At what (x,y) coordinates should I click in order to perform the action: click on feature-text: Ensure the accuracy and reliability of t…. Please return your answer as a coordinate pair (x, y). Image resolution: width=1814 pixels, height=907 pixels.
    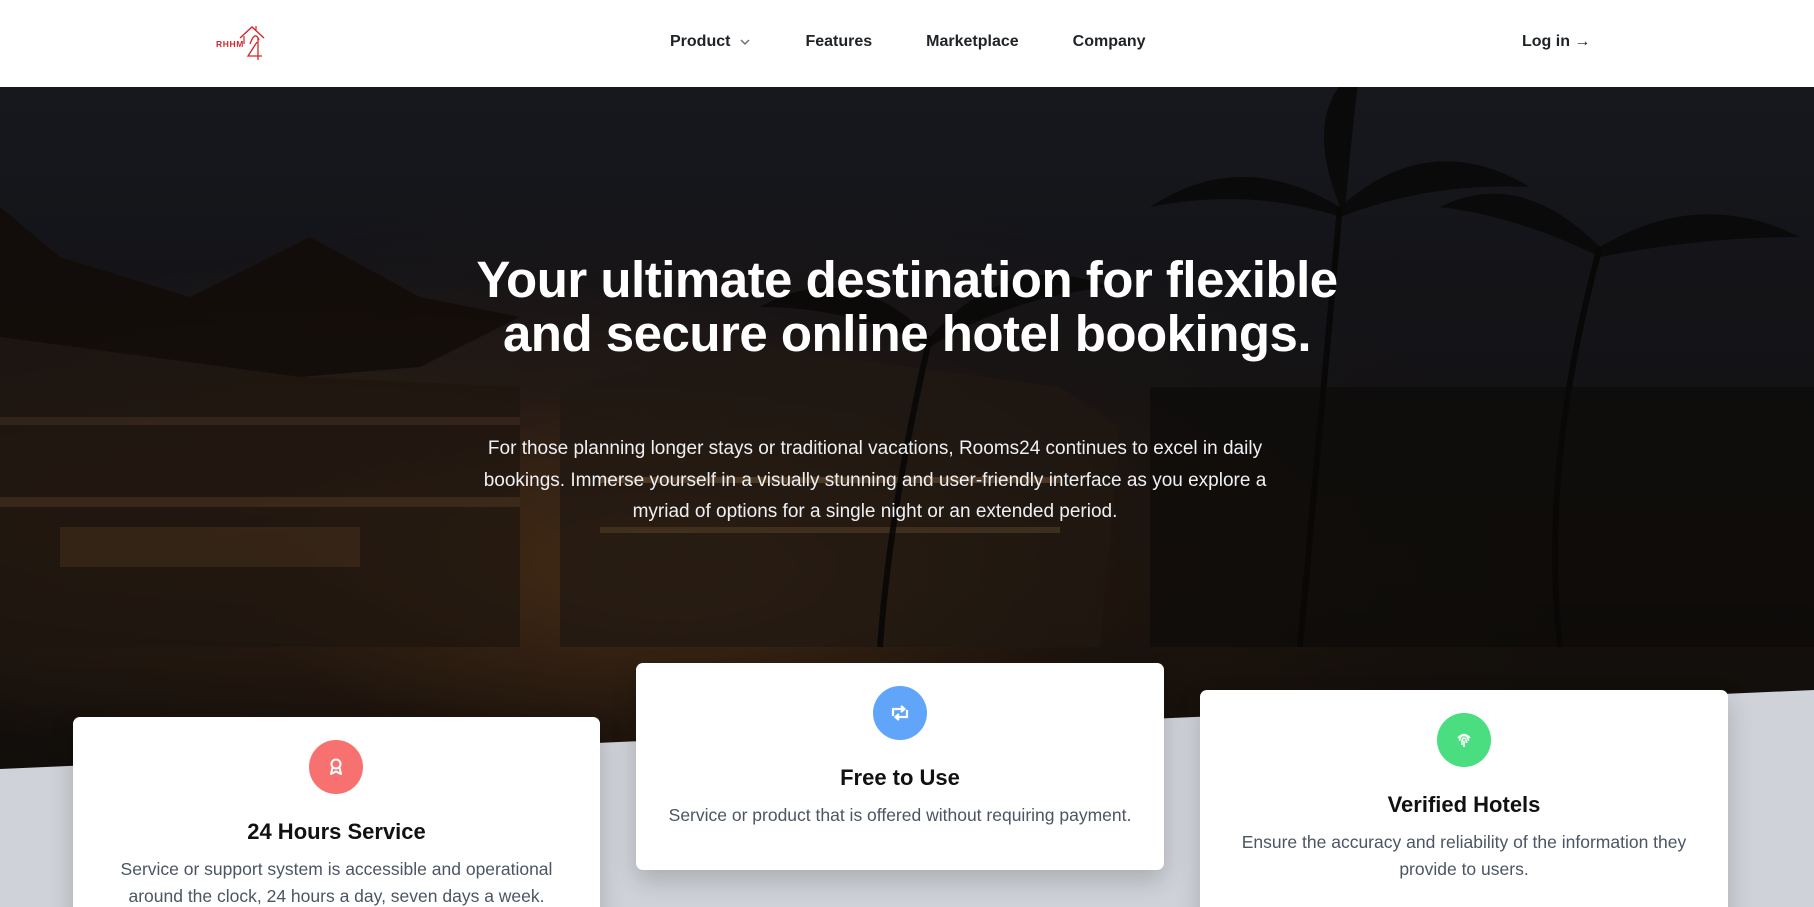
    Looking at the image, I should click on (1464, 855).